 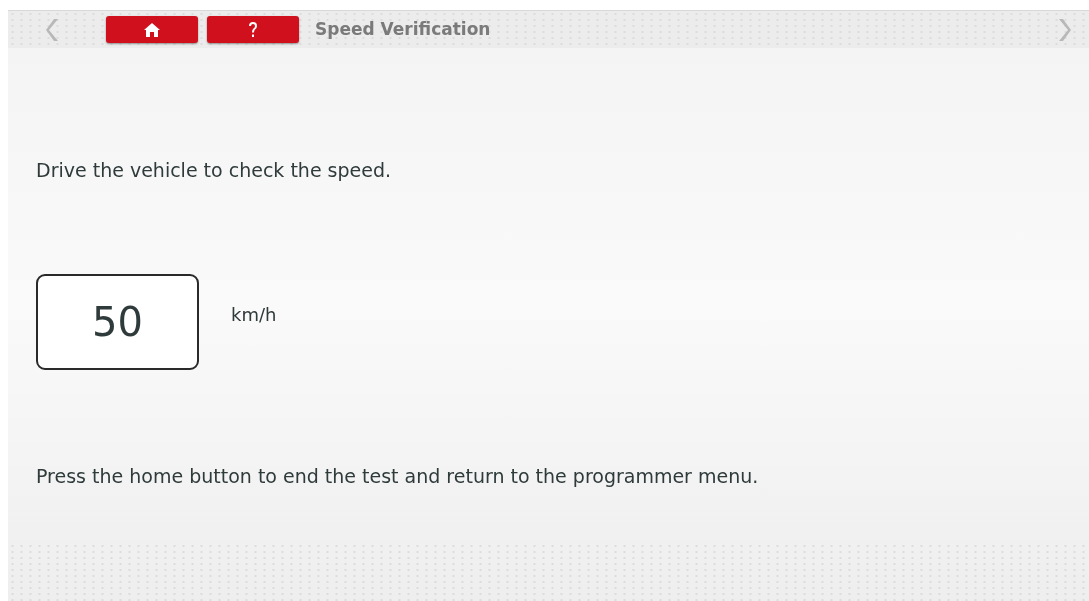 What do you see at coordinates (403, 29) in the screenshot?
I see `page-title: Speed Verification` at bounding box center [403, 29].